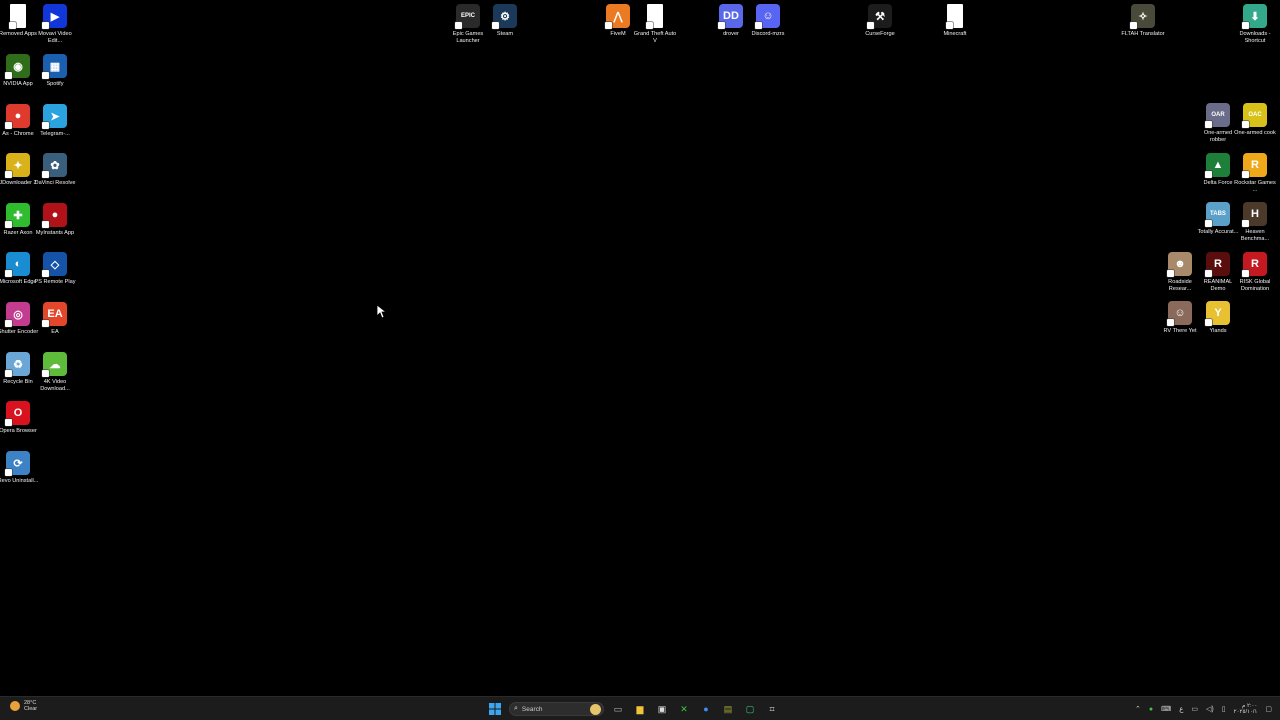 The width and height of the screenshot is (1280, 720). I want to click on microphone-icon: ●, so click(1151, 709).